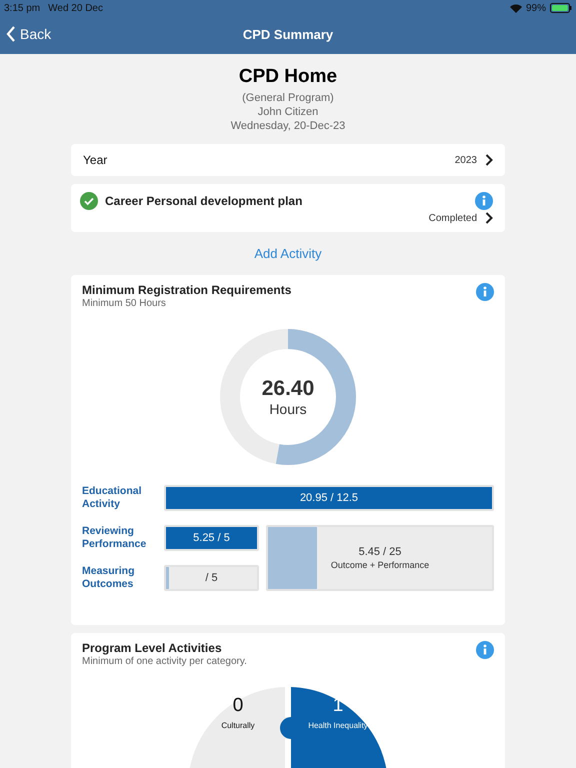 Image resolution: width=576 pixels, height=768 pixels. Describe the element at coordinates (288, 160) in the screenshot. I see `year-row: Year 2023` at that location.